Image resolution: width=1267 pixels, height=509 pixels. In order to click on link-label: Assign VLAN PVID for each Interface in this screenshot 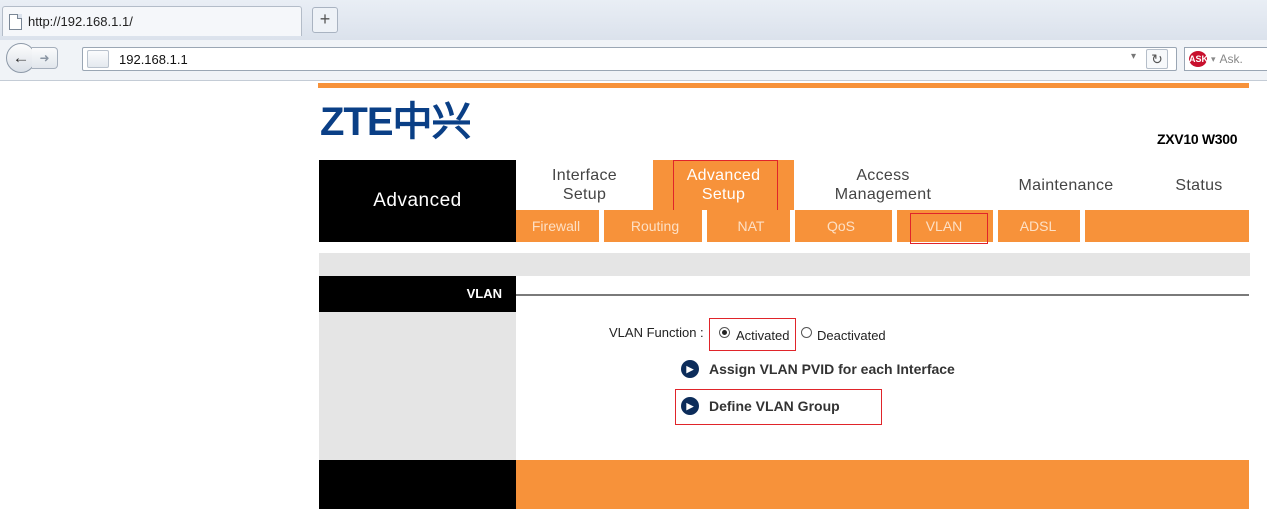, I will do `click(832, 369)`.